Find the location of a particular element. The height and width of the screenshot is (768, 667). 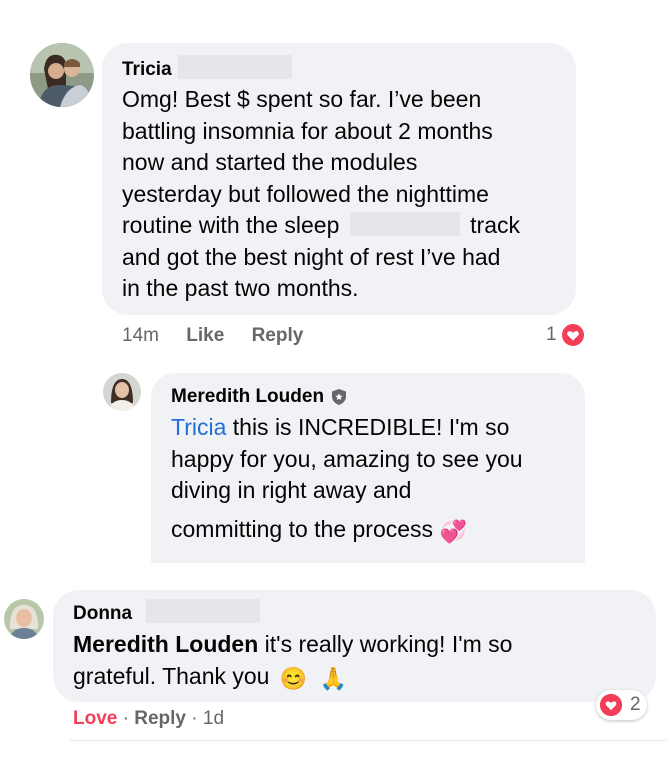

two-hearts-icon: 💞 is located at coordinates (453, 531).